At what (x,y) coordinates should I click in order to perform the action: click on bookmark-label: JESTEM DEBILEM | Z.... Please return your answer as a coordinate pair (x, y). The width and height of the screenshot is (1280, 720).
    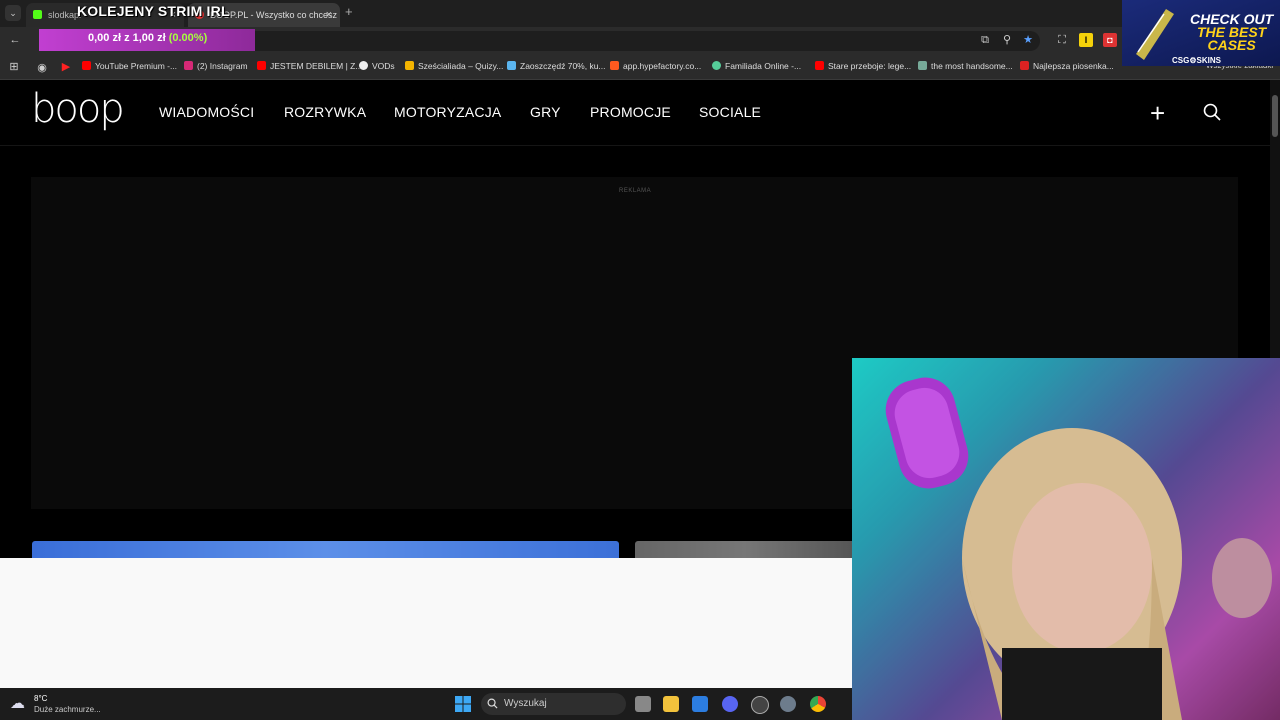
    Looking at the image, I should click on (316, 66).